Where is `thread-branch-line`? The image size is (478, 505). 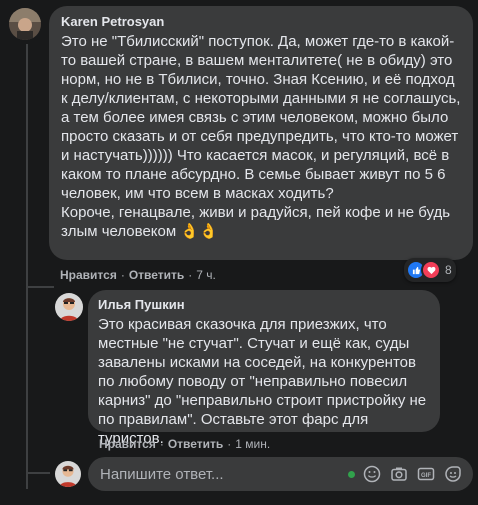 thread-branch-line is located at coordinates (40, 287).